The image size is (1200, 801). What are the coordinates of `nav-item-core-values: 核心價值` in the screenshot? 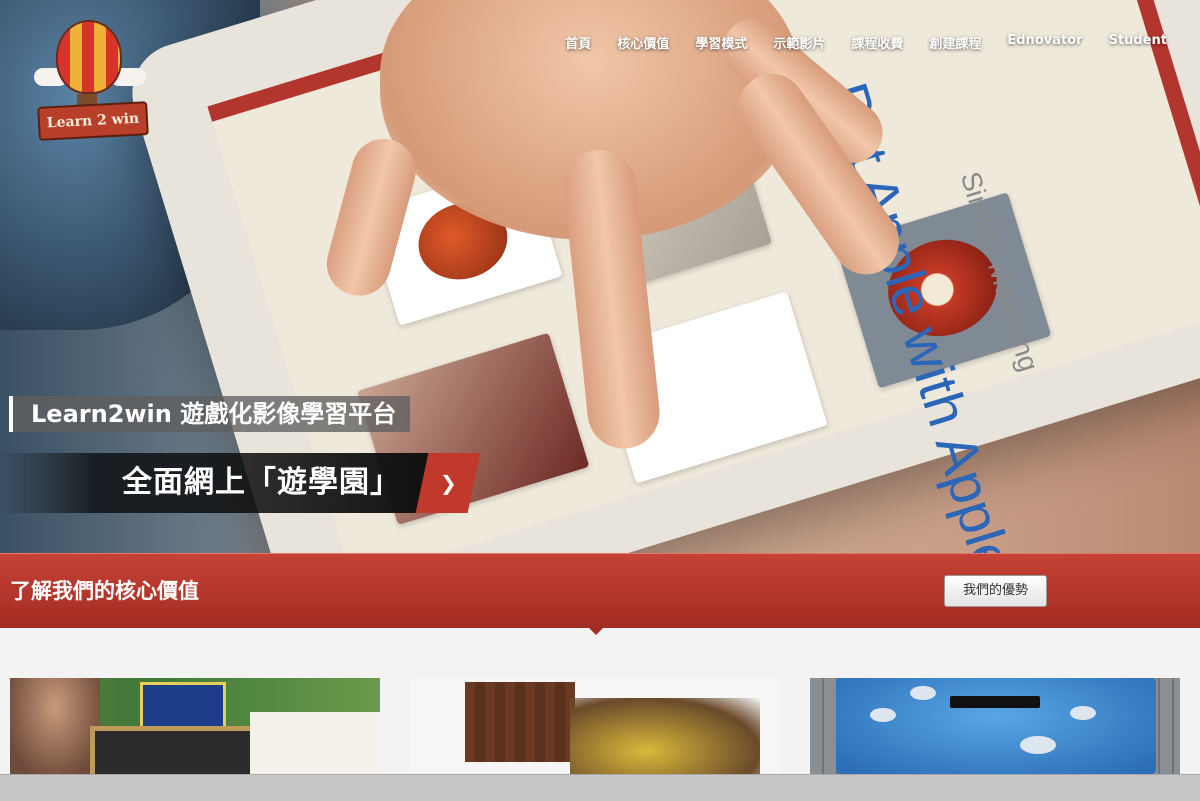 It's located at (643, 42).